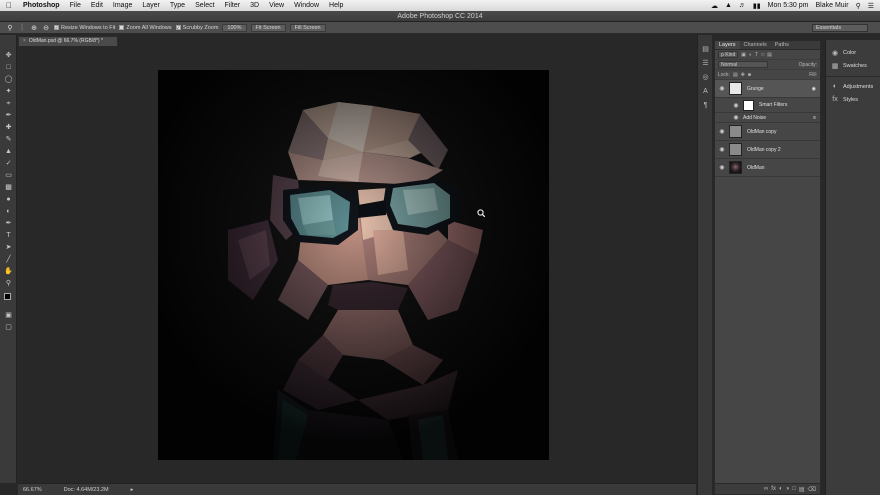 The width and height of the screenshot is (880, 495). What do you see at coordinates (8, 163) in the screenshot?
I see `history-brush-tool-icon: ✓` at bounding box center [8, 163].